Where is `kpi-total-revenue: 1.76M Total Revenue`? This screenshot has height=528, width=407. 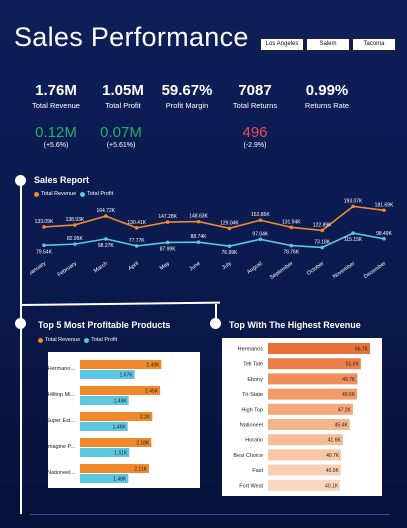 kpi-total-revenue: 1.76M Total Revenue is located at coordinates (56, 96).